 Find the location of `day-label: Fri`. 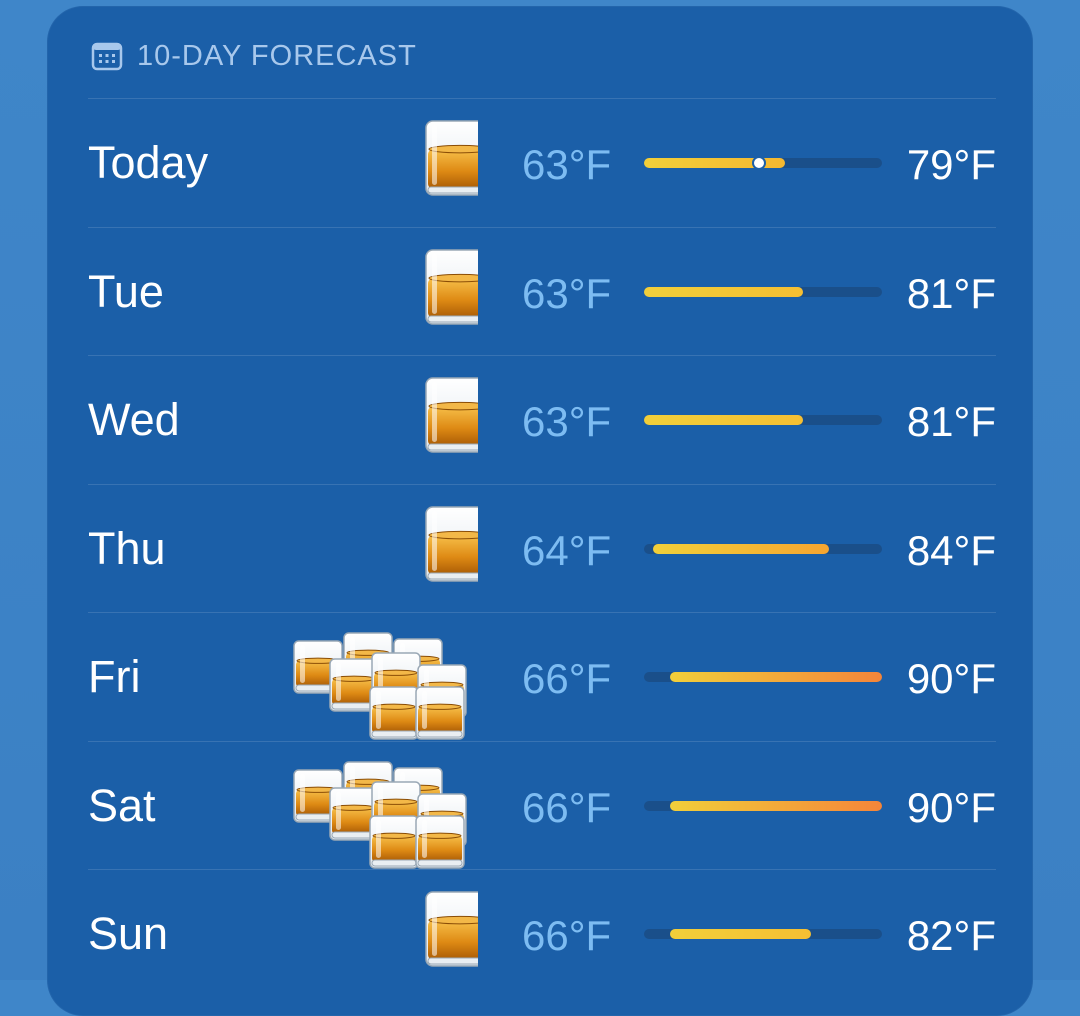

day-label: Fri is located at coordinates (114, 676).